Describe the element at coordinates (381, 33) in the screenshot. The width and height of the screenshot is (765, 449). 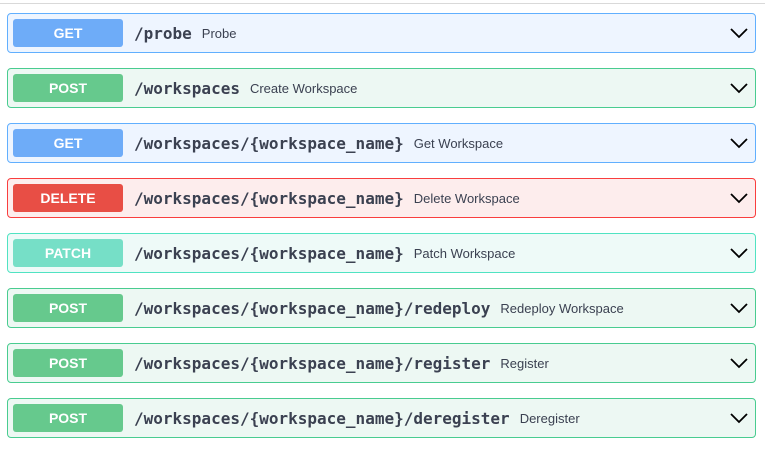
I see `operation-get-probe: GET /probe Probe` at that location.